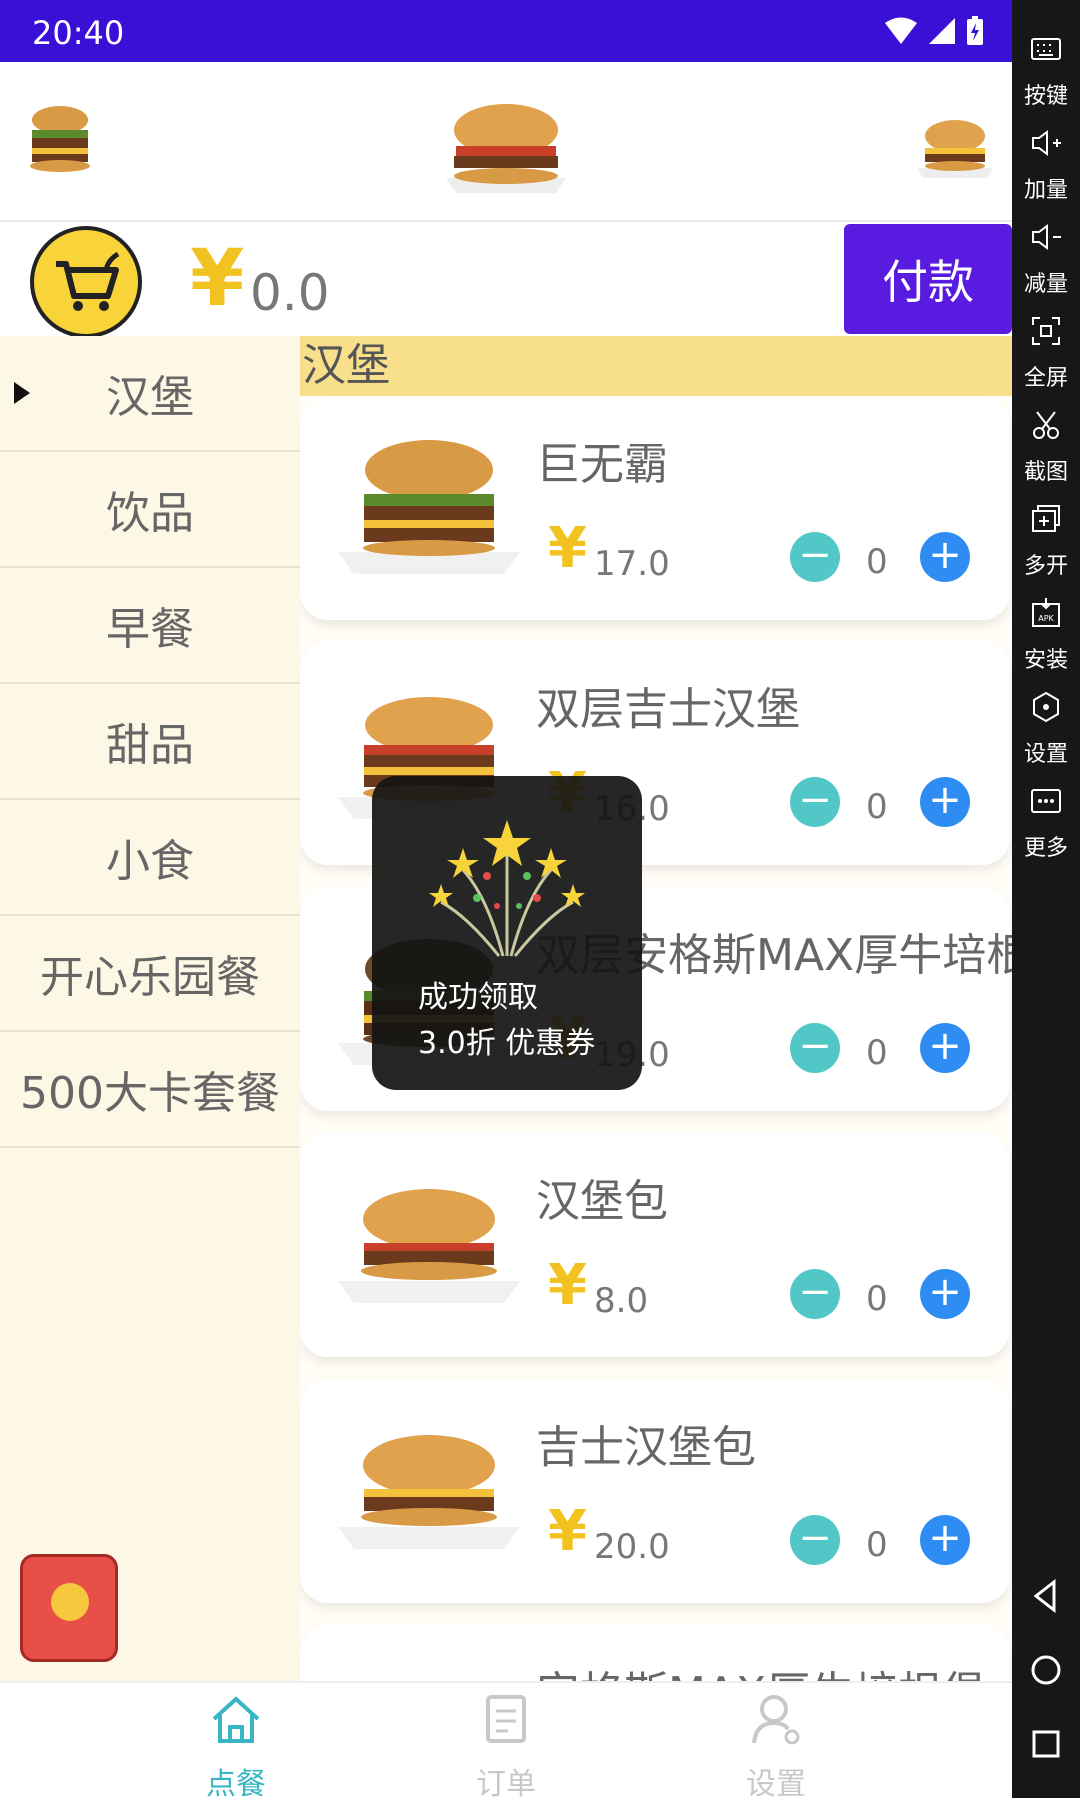  What do you see at coordinates (1046, 259) in the screenshot?
I see `tool-volume-down: 减量` at bounding box center [1046, 259].